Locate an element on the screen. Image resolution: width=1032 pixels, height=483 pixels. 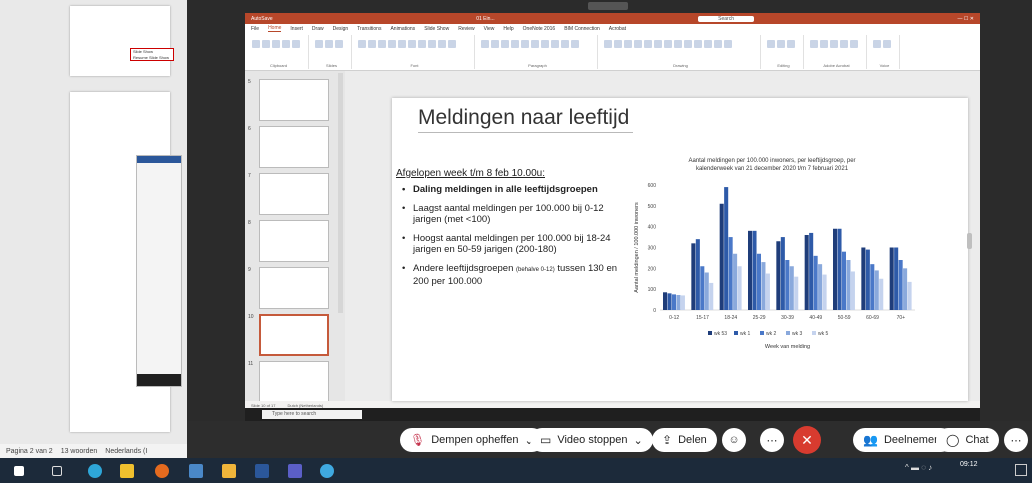
tab-bim-connection: BIM Connection is located at coordinates (582, 29).